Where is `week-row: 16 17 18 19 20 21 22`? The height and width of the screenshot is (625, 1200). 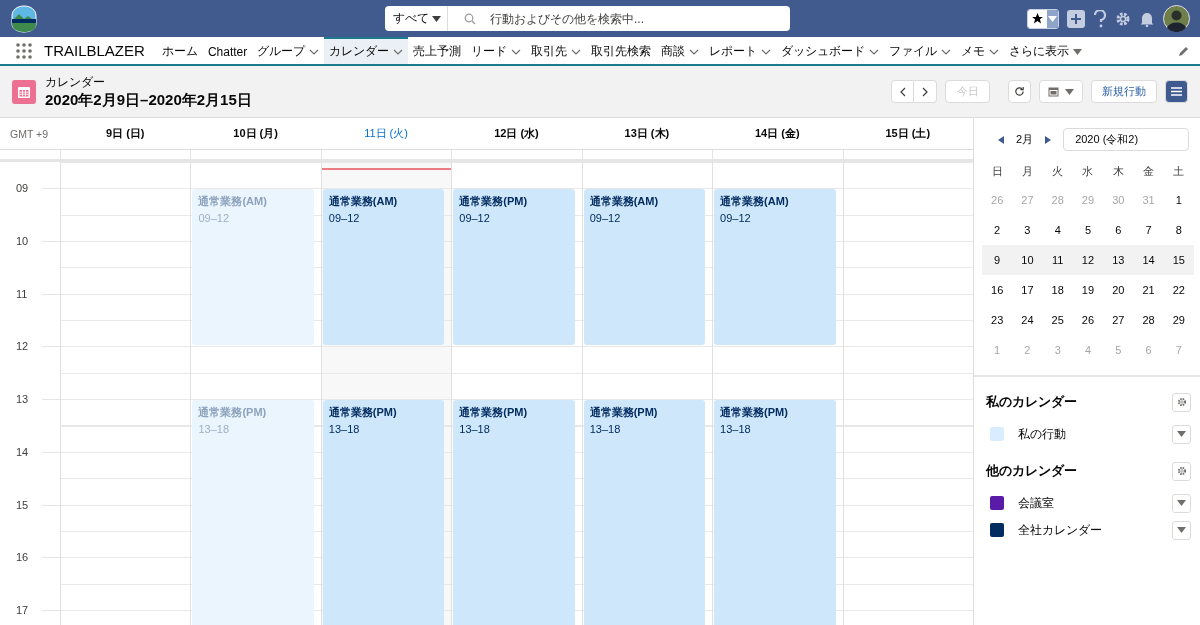 week-row: 16 17 18 19 20 21 22 is located at coordinates (1088, 290).